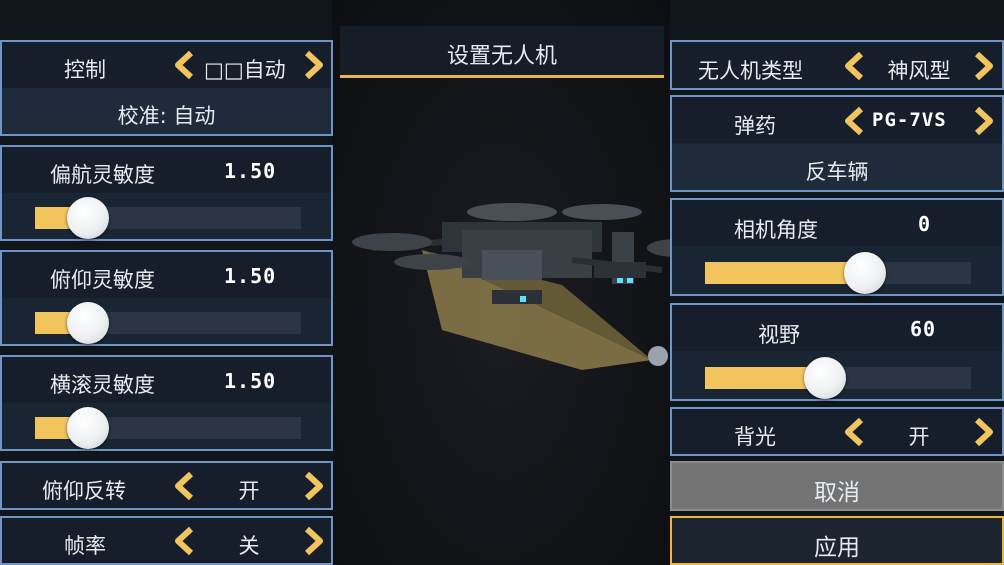  I want to click on pitch-invert-value: 开, so click(249, 491).